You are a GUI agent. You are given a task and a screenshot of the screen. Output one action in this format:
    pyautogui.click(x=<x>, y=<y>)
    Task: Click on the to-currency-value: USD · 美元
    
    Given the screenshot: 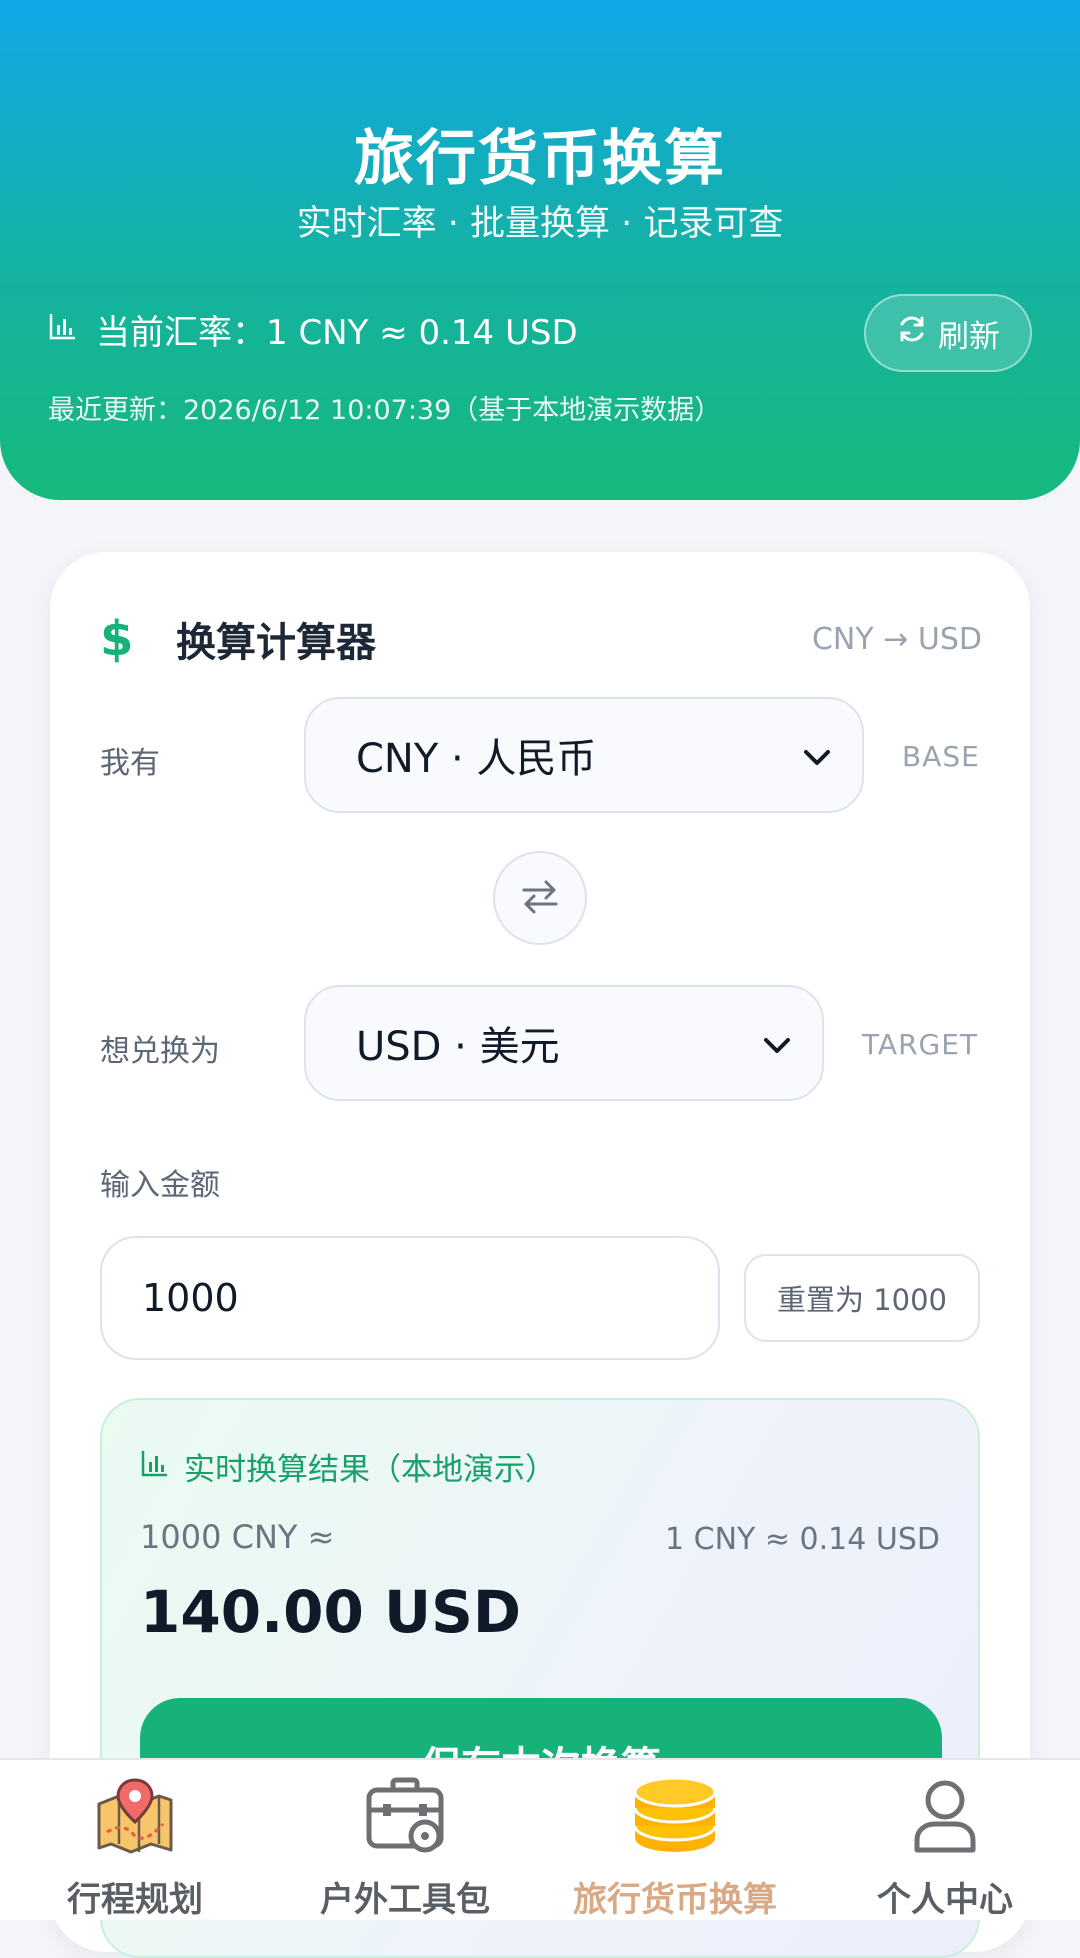 What is the action you would take?
    pyautogui.click(x=458, y=1047)
    